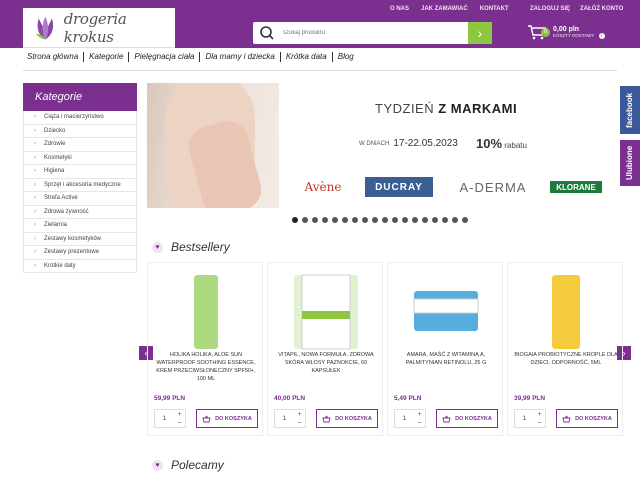 This screenshot has height=480, width=640. I want to click on login-link: ZALOGUJ SIĘ, so click(550, 9).